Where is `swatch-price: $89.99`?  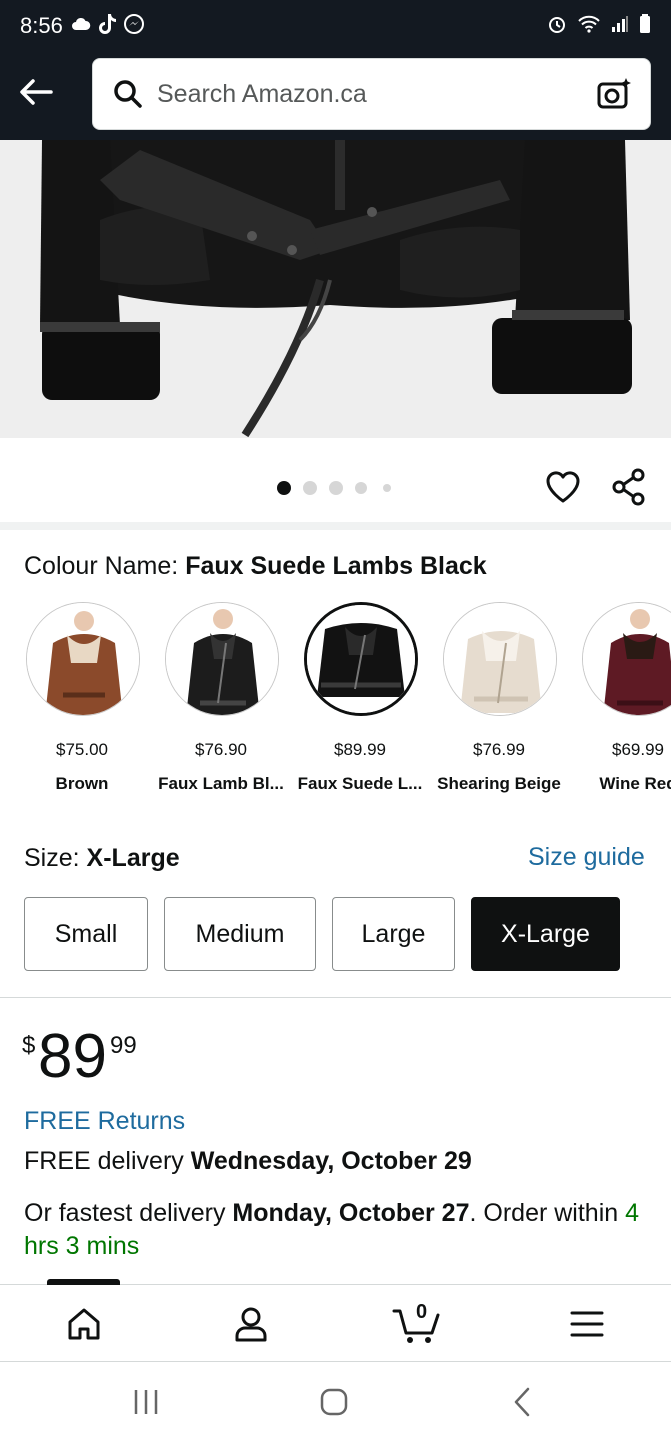 swatch-price: $89.99 is located at coordinates (360, 749).